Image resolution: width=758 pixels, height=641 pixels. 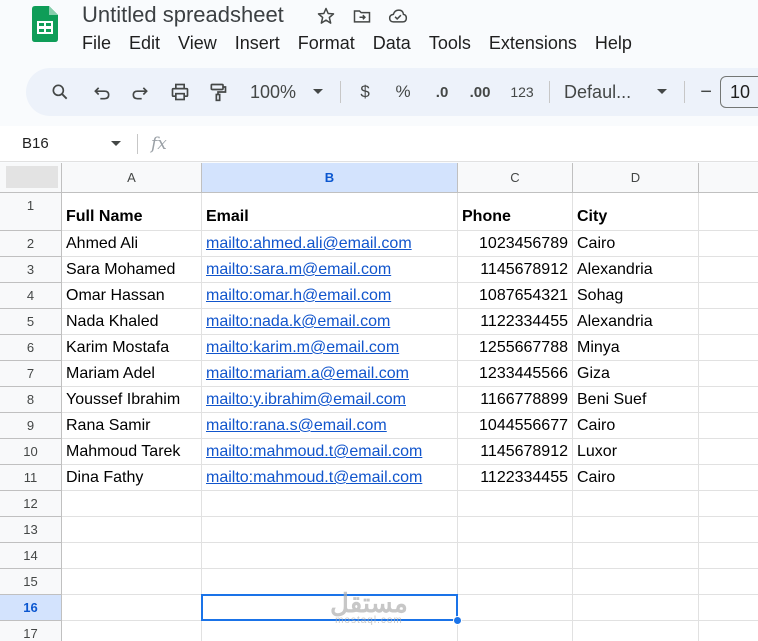 I want to click on cell-b13, so click(x=330, y=530).